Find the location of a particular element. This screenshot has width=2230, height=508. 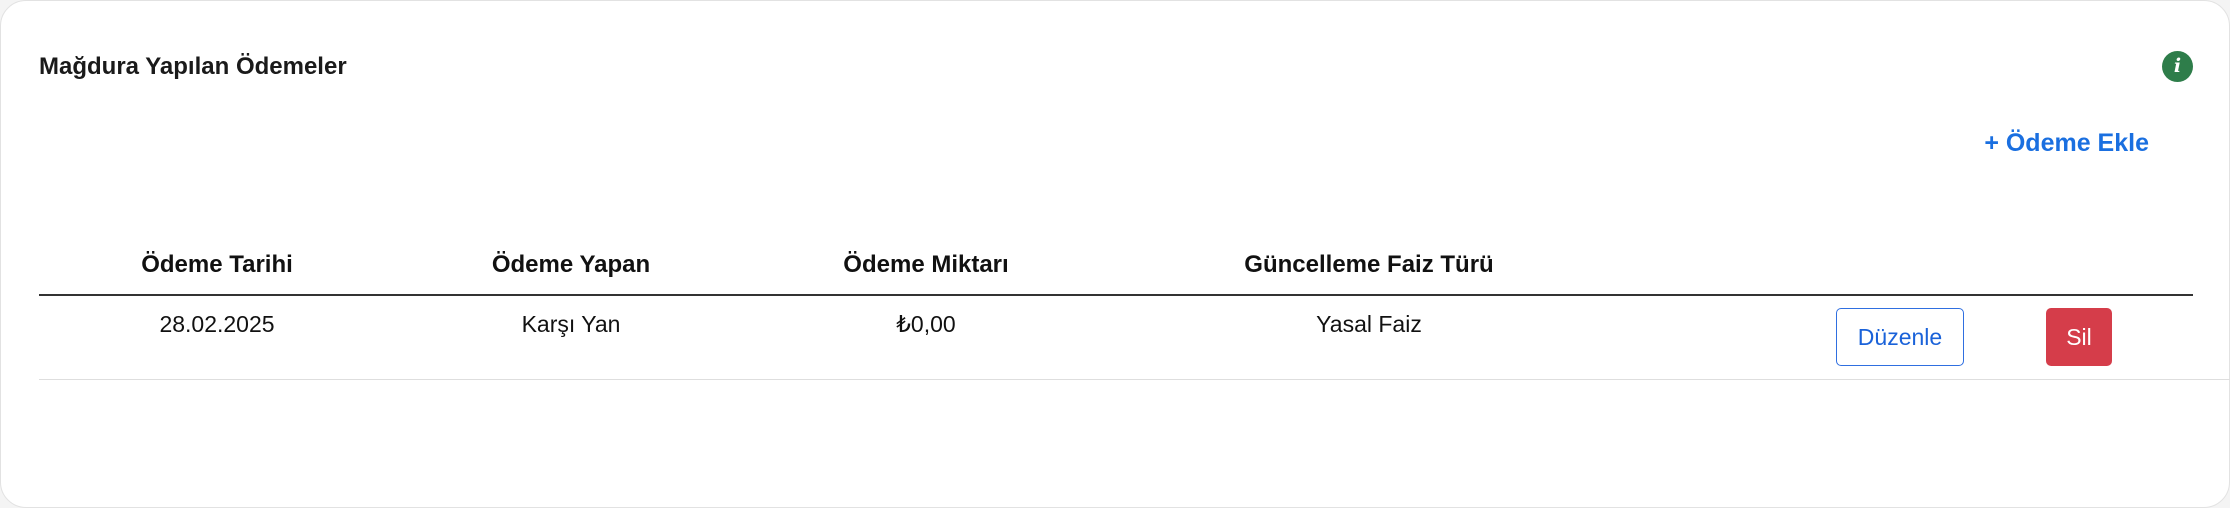

cell-payer: Karşı Yan is located at coordinates (571, 324).